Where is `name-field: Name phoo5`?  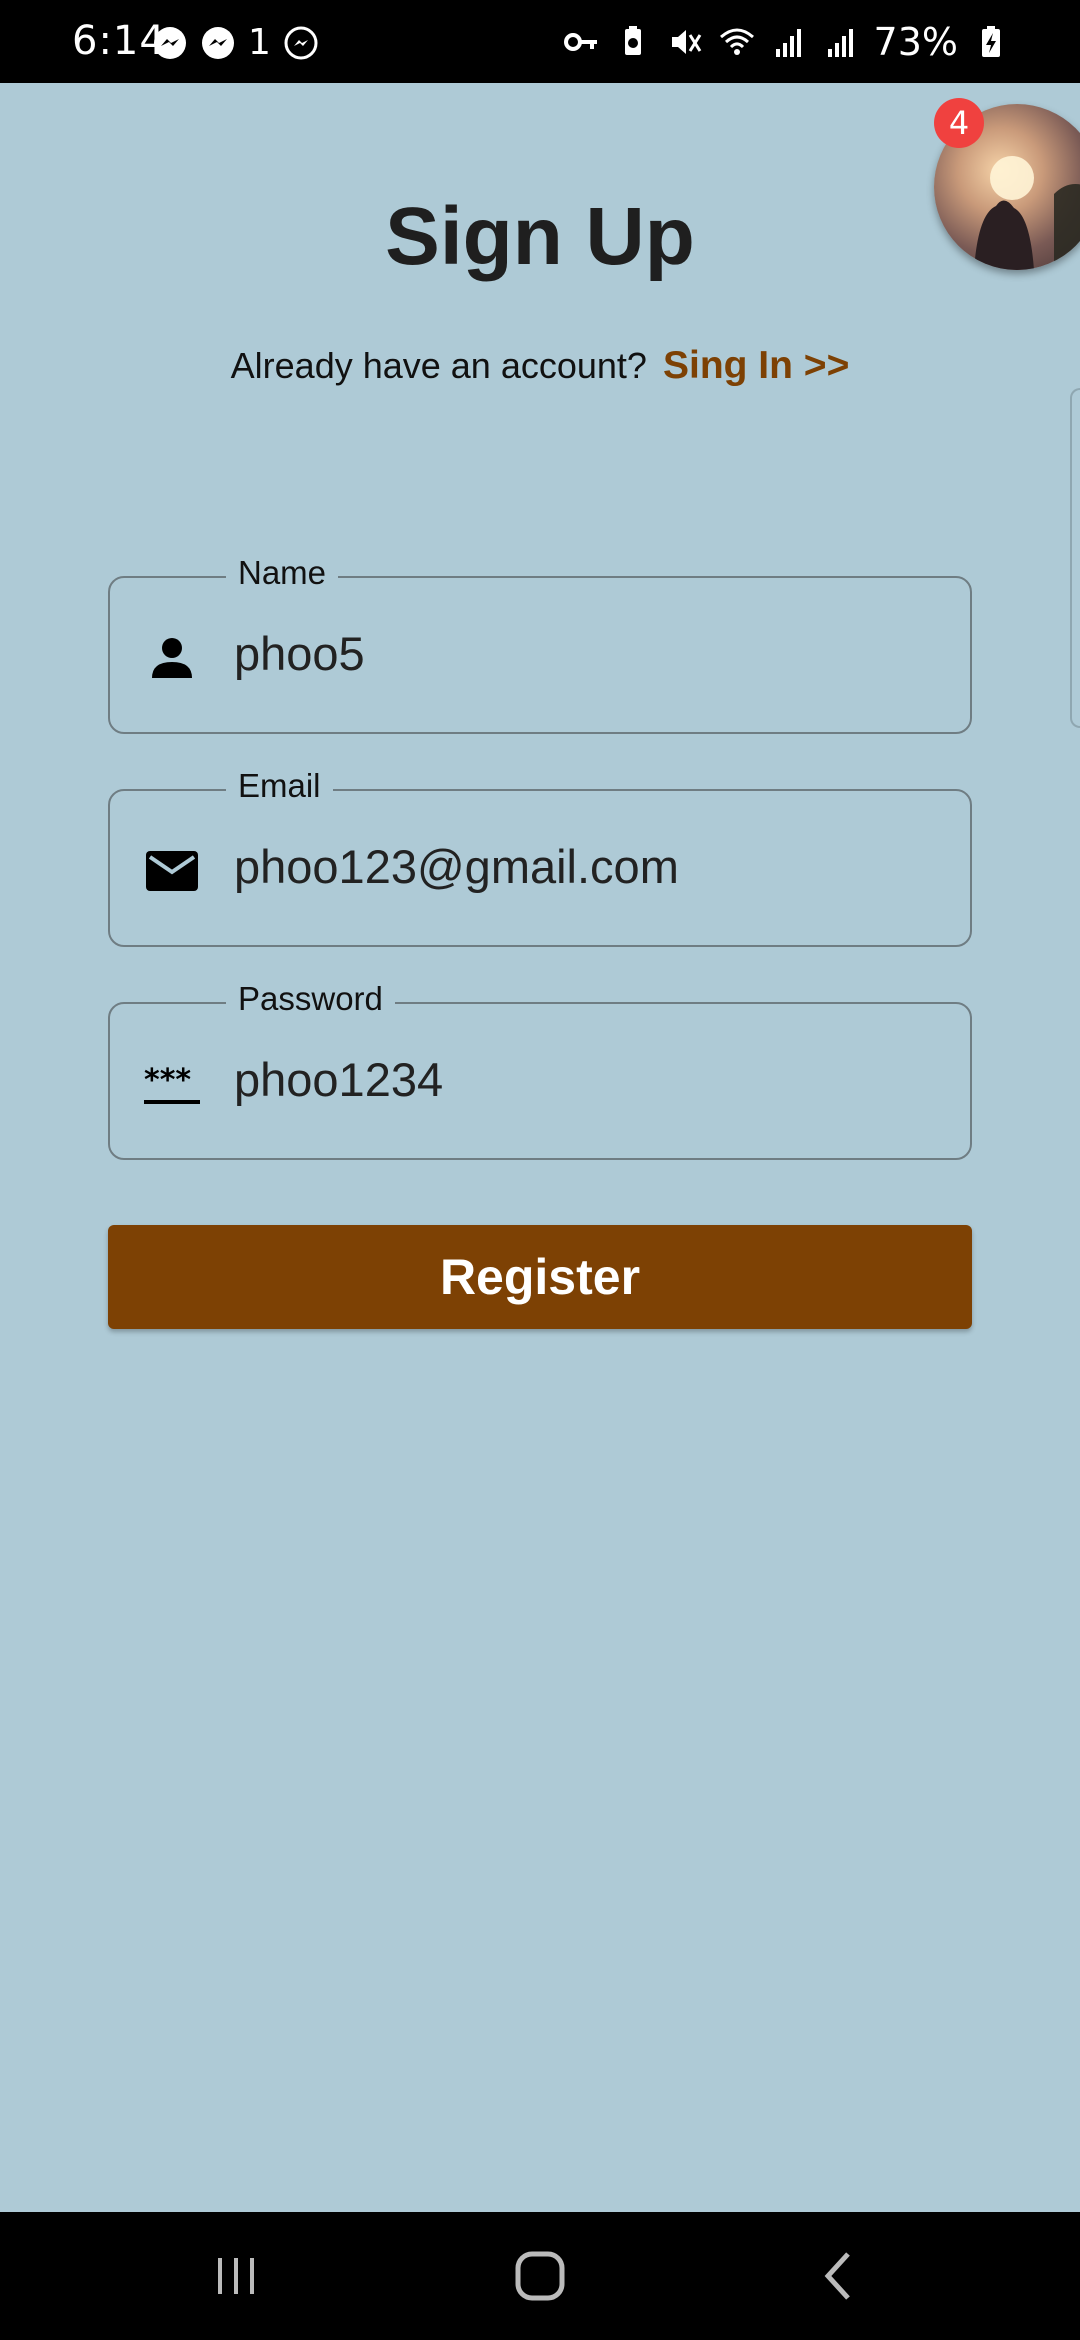
name-field: Name phoo5 is located at coordinates (540, 644).